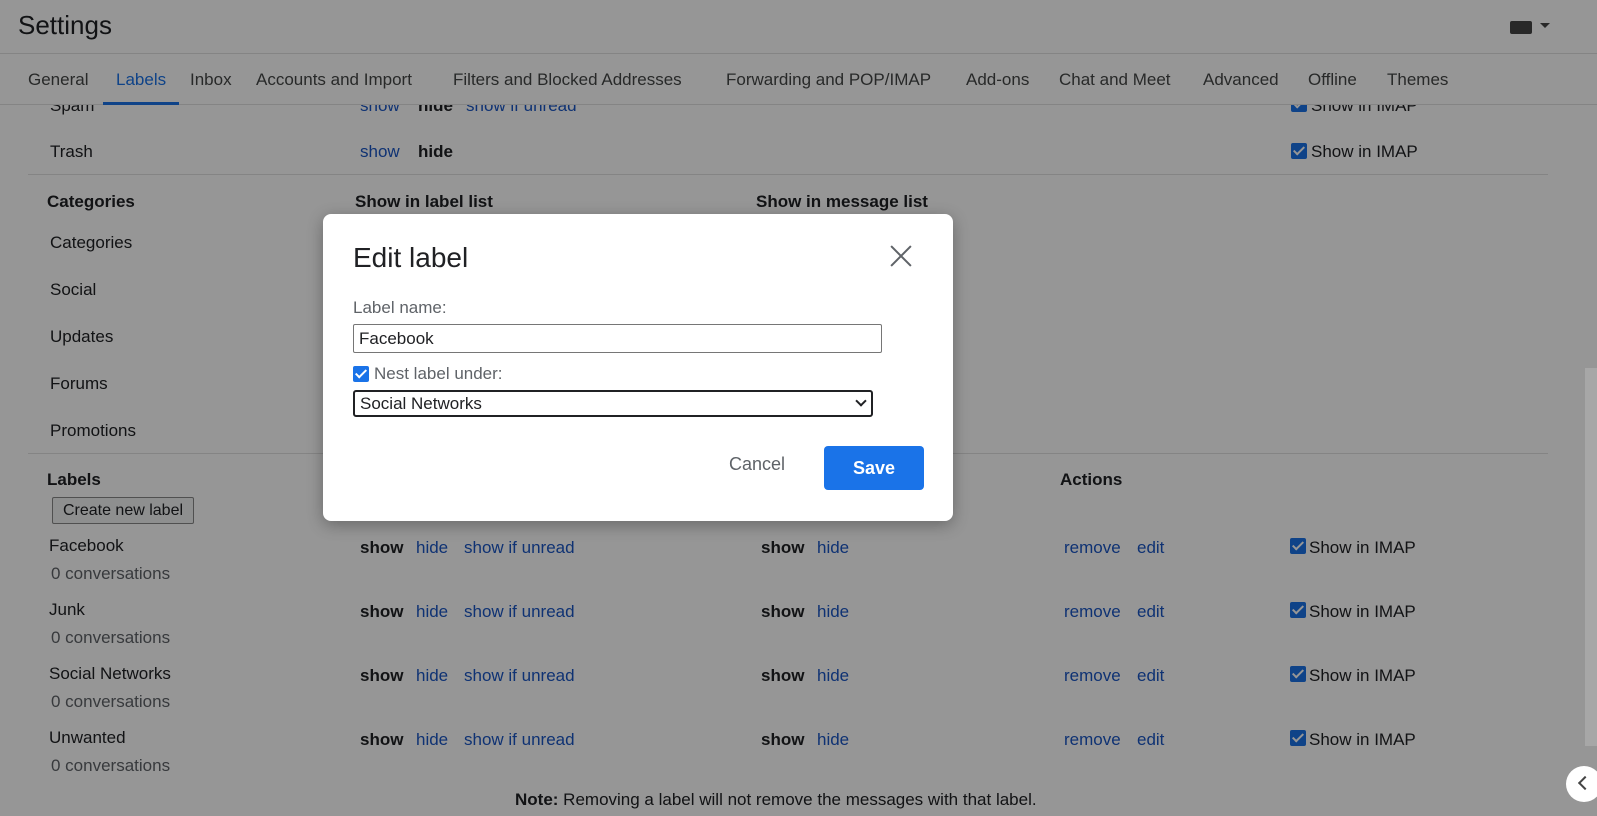  Describe the element at coordinates (438, 373) in the screenshot. I see `nest-label-caption: Nest label under:` at that location.